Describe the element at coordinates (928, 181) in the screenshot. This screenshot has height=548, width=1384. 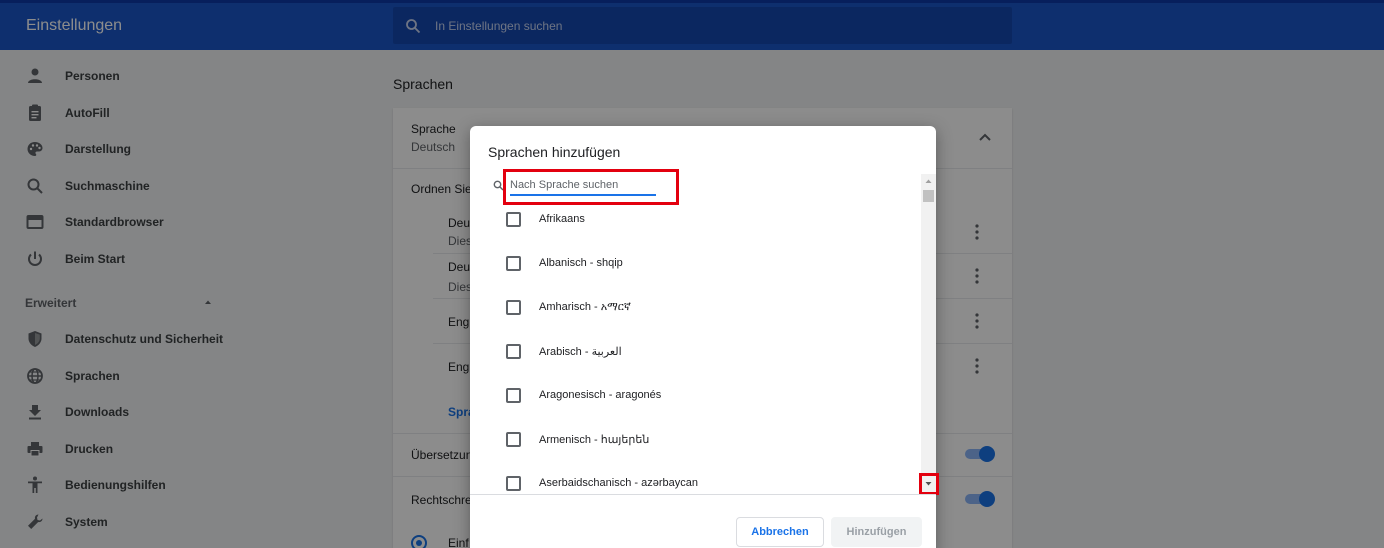
I see `scroll-up-arrow-icon` at that location.